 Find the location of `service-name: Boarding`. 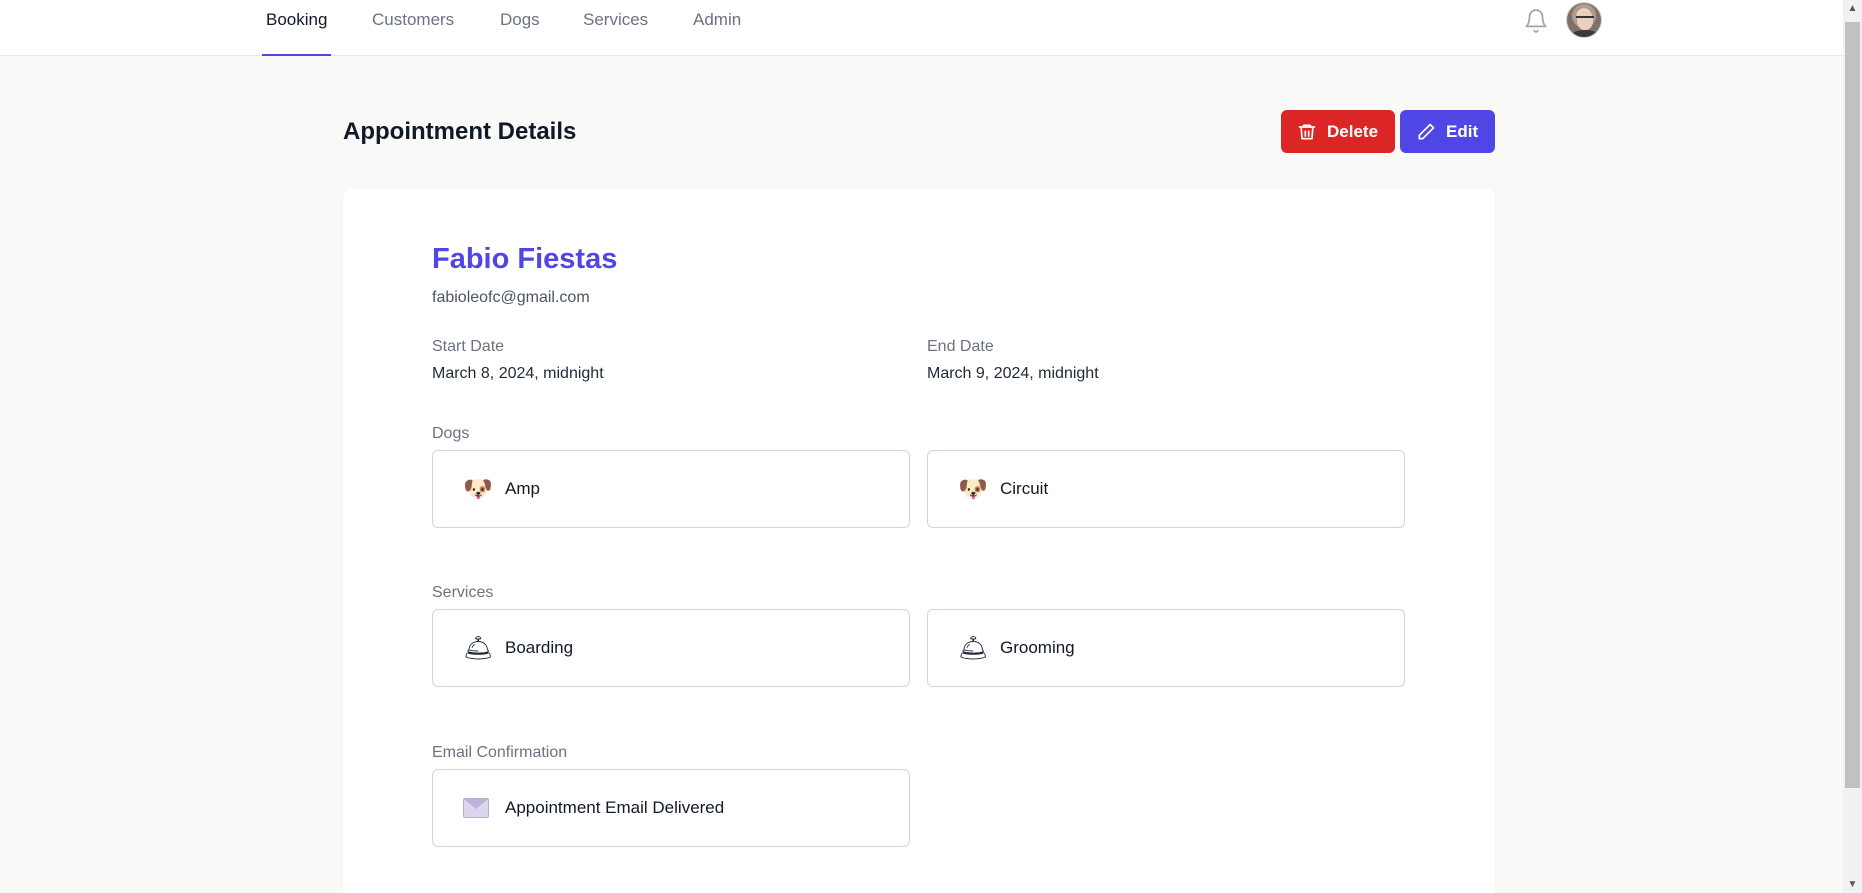

service-name: Boarding is located at coordinates (539, 647).